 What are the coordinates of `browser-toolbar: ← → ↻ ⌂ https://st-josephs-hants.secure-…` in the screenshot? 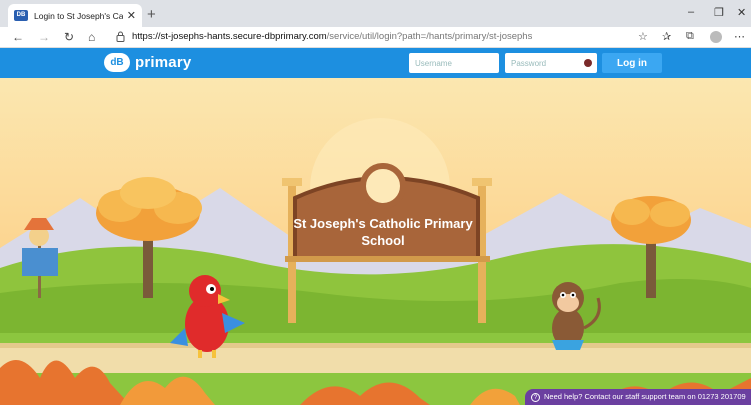 It's located at (375, 37).